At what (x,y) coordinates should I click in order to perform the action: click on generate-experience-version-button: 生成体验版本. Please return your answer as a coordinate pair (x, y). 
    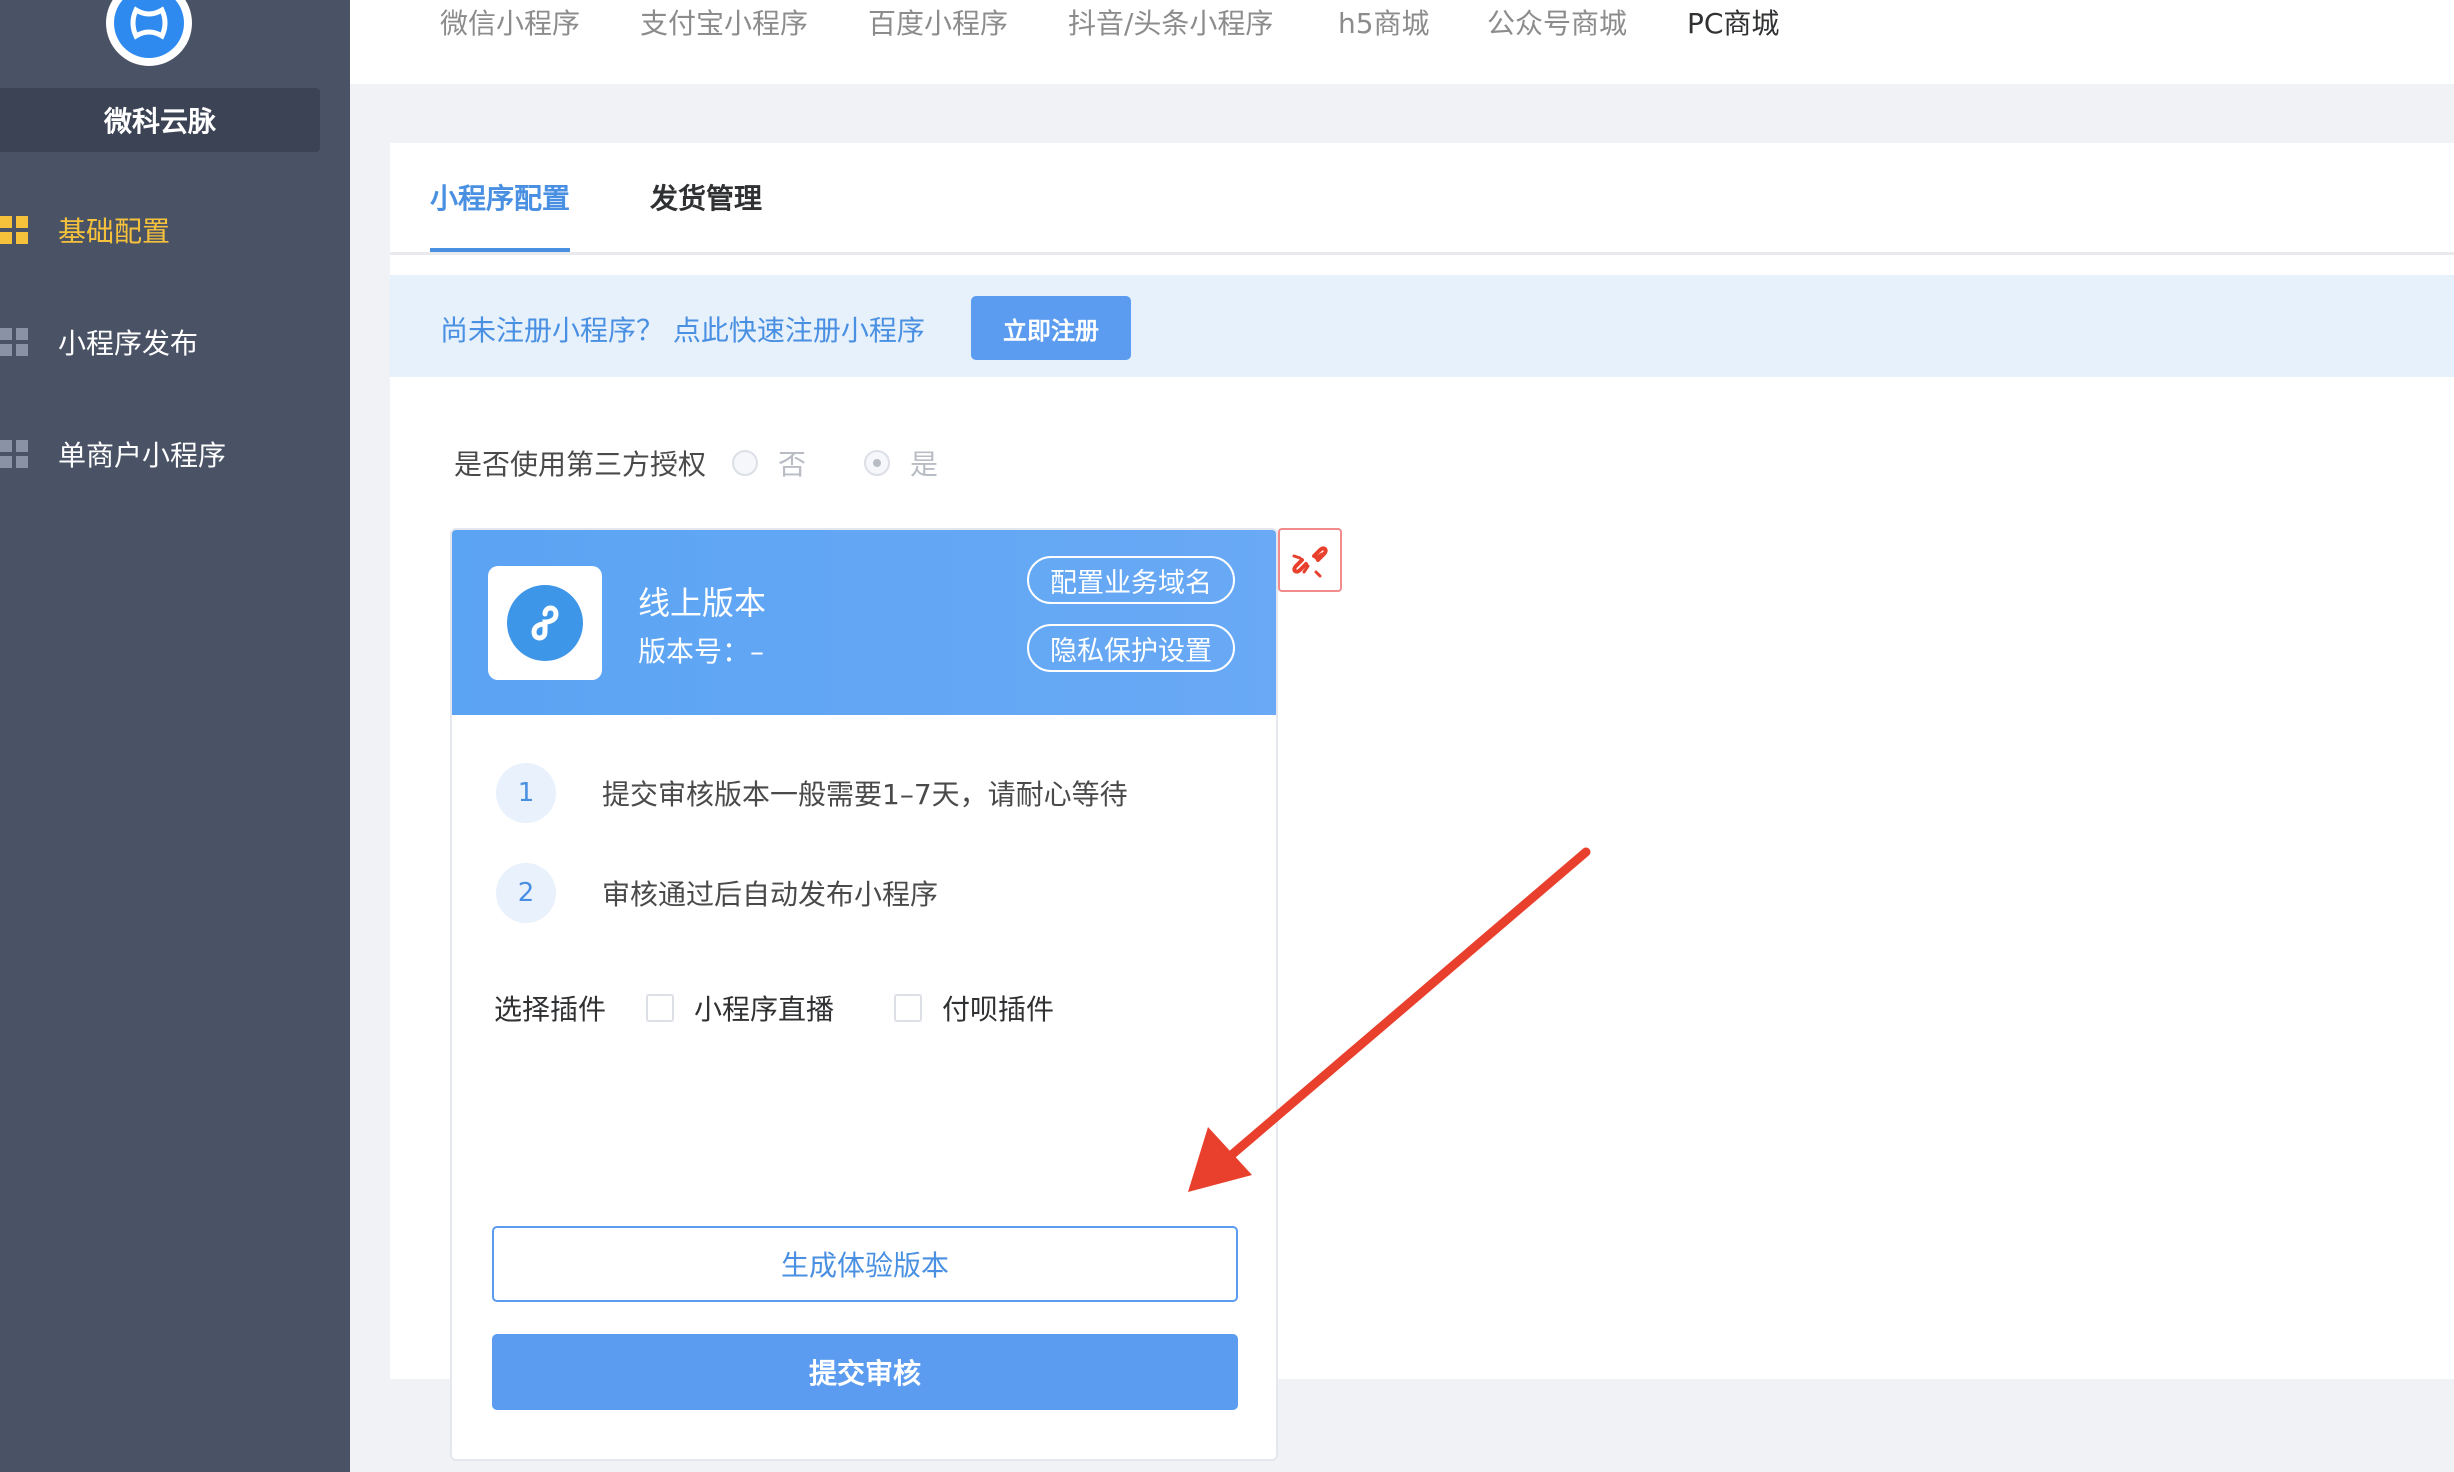
    Looking at the image, I should click on (865, 1264).